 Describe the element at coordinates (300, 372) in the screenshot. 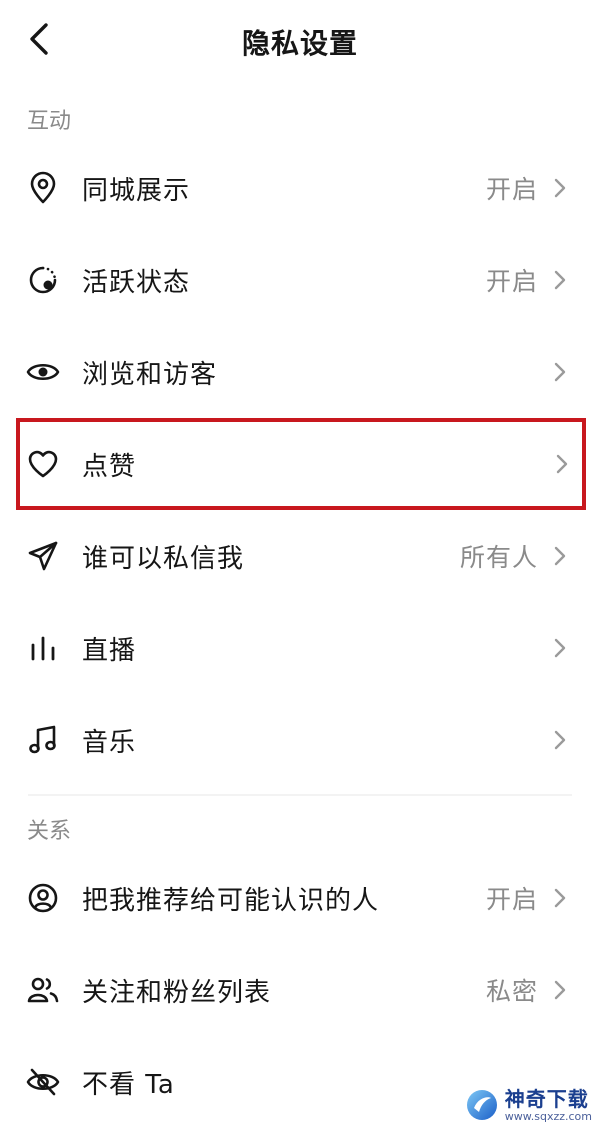

I see `settings-row-views-visitors: 浏览和访客` at that location.